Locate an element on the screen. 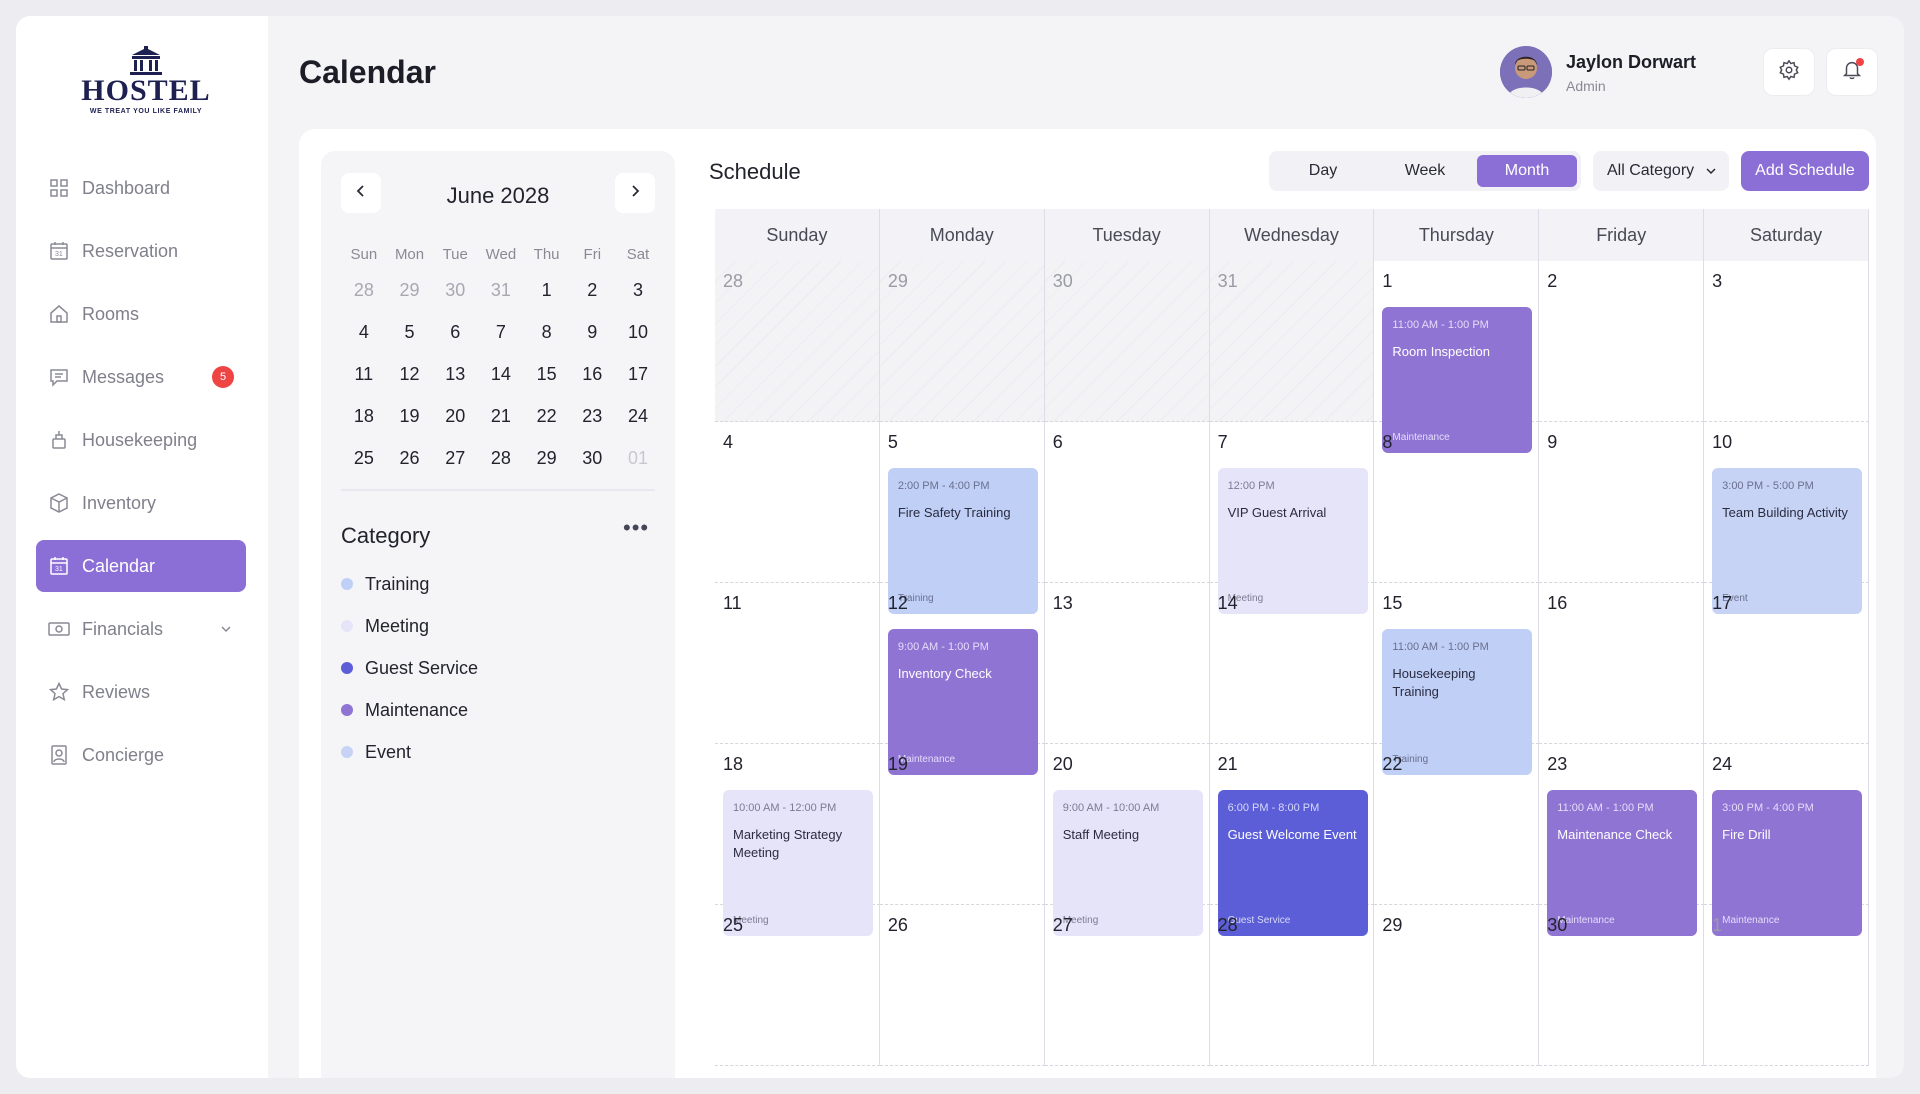 The image size is (1920, 1094). day-cell: 13 is located at coordinates (1127, 663).